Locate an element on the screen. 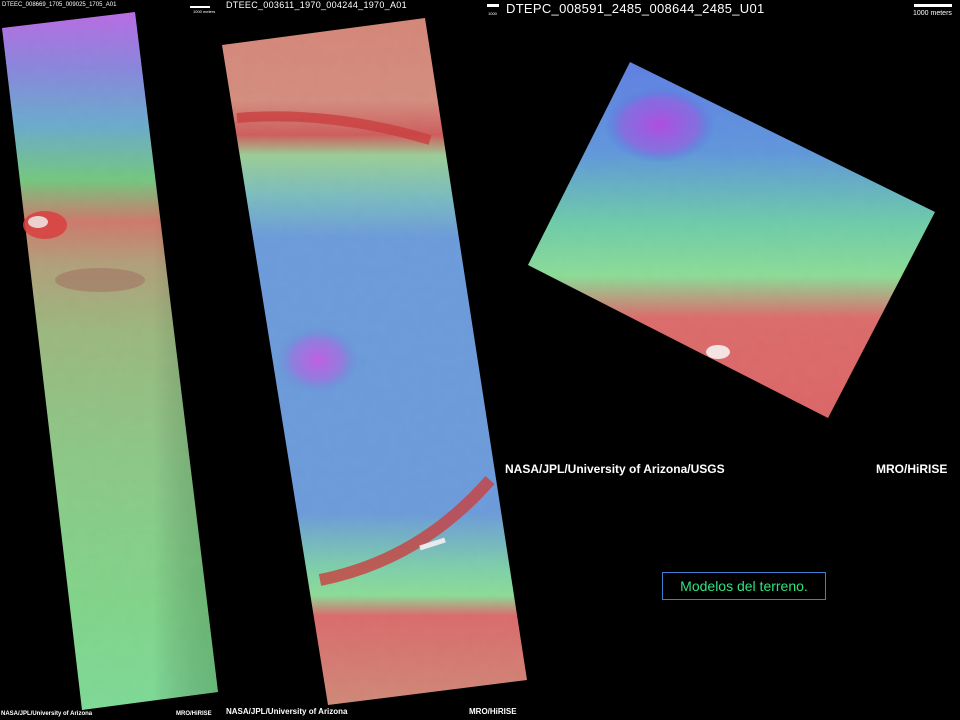 Image resolution: width=960 pixels, height=720 pixels. caption-text: Modelos del terreno. is located at coordinates (744, 586).